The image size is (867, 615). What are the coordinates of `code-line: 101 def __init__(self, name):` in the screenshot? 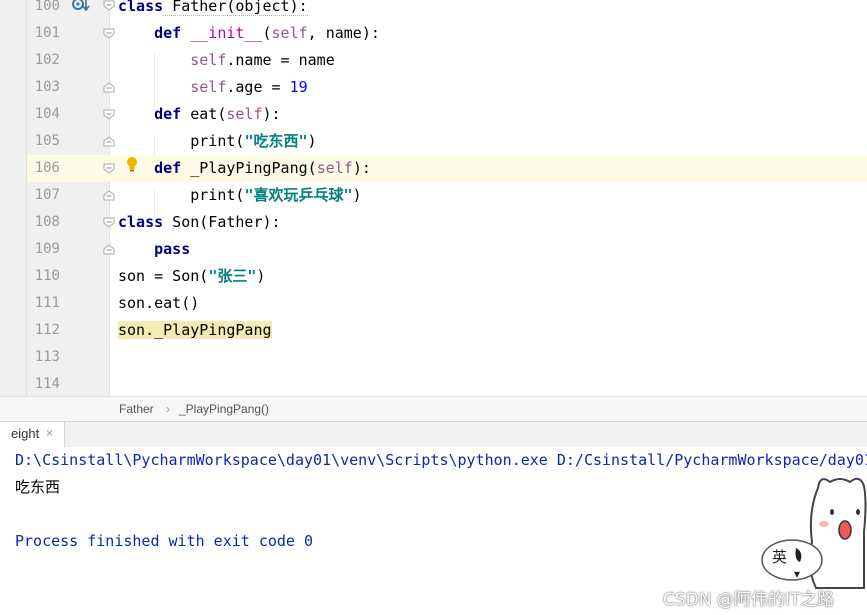 It's located at (433, 33).